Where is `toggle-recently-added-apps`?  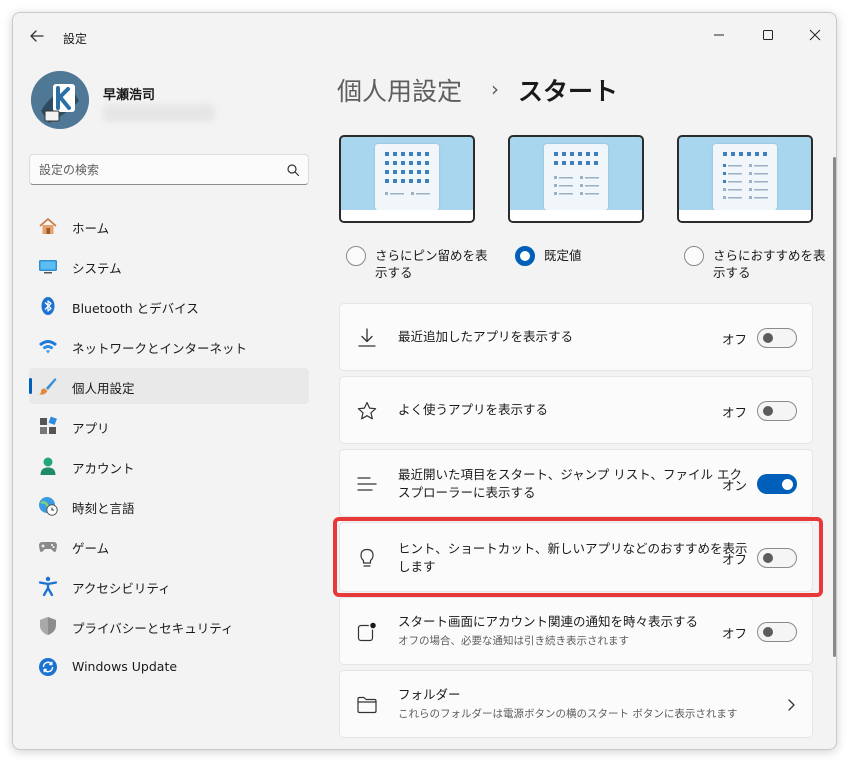
toggle-recently-added-apps is located at coordinates (777, 338).